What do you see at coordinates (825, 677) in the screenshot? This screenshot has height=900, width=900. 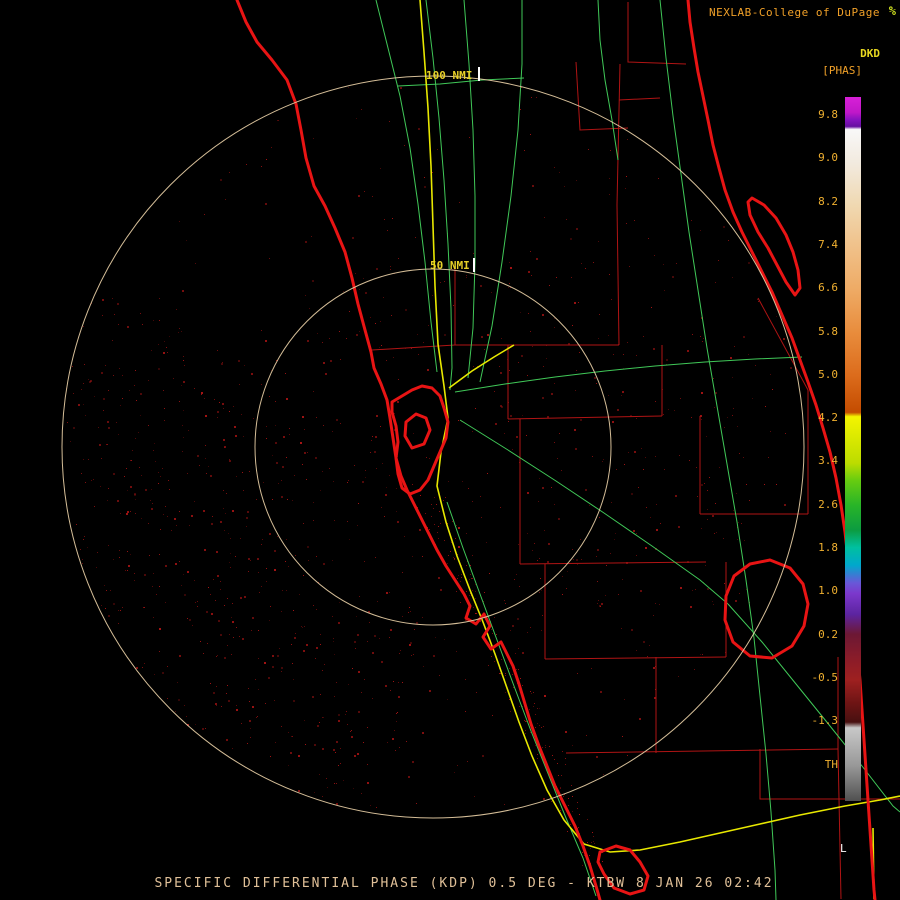 I see `colorbar-label: -0.5` at bounding box center [825, 677].